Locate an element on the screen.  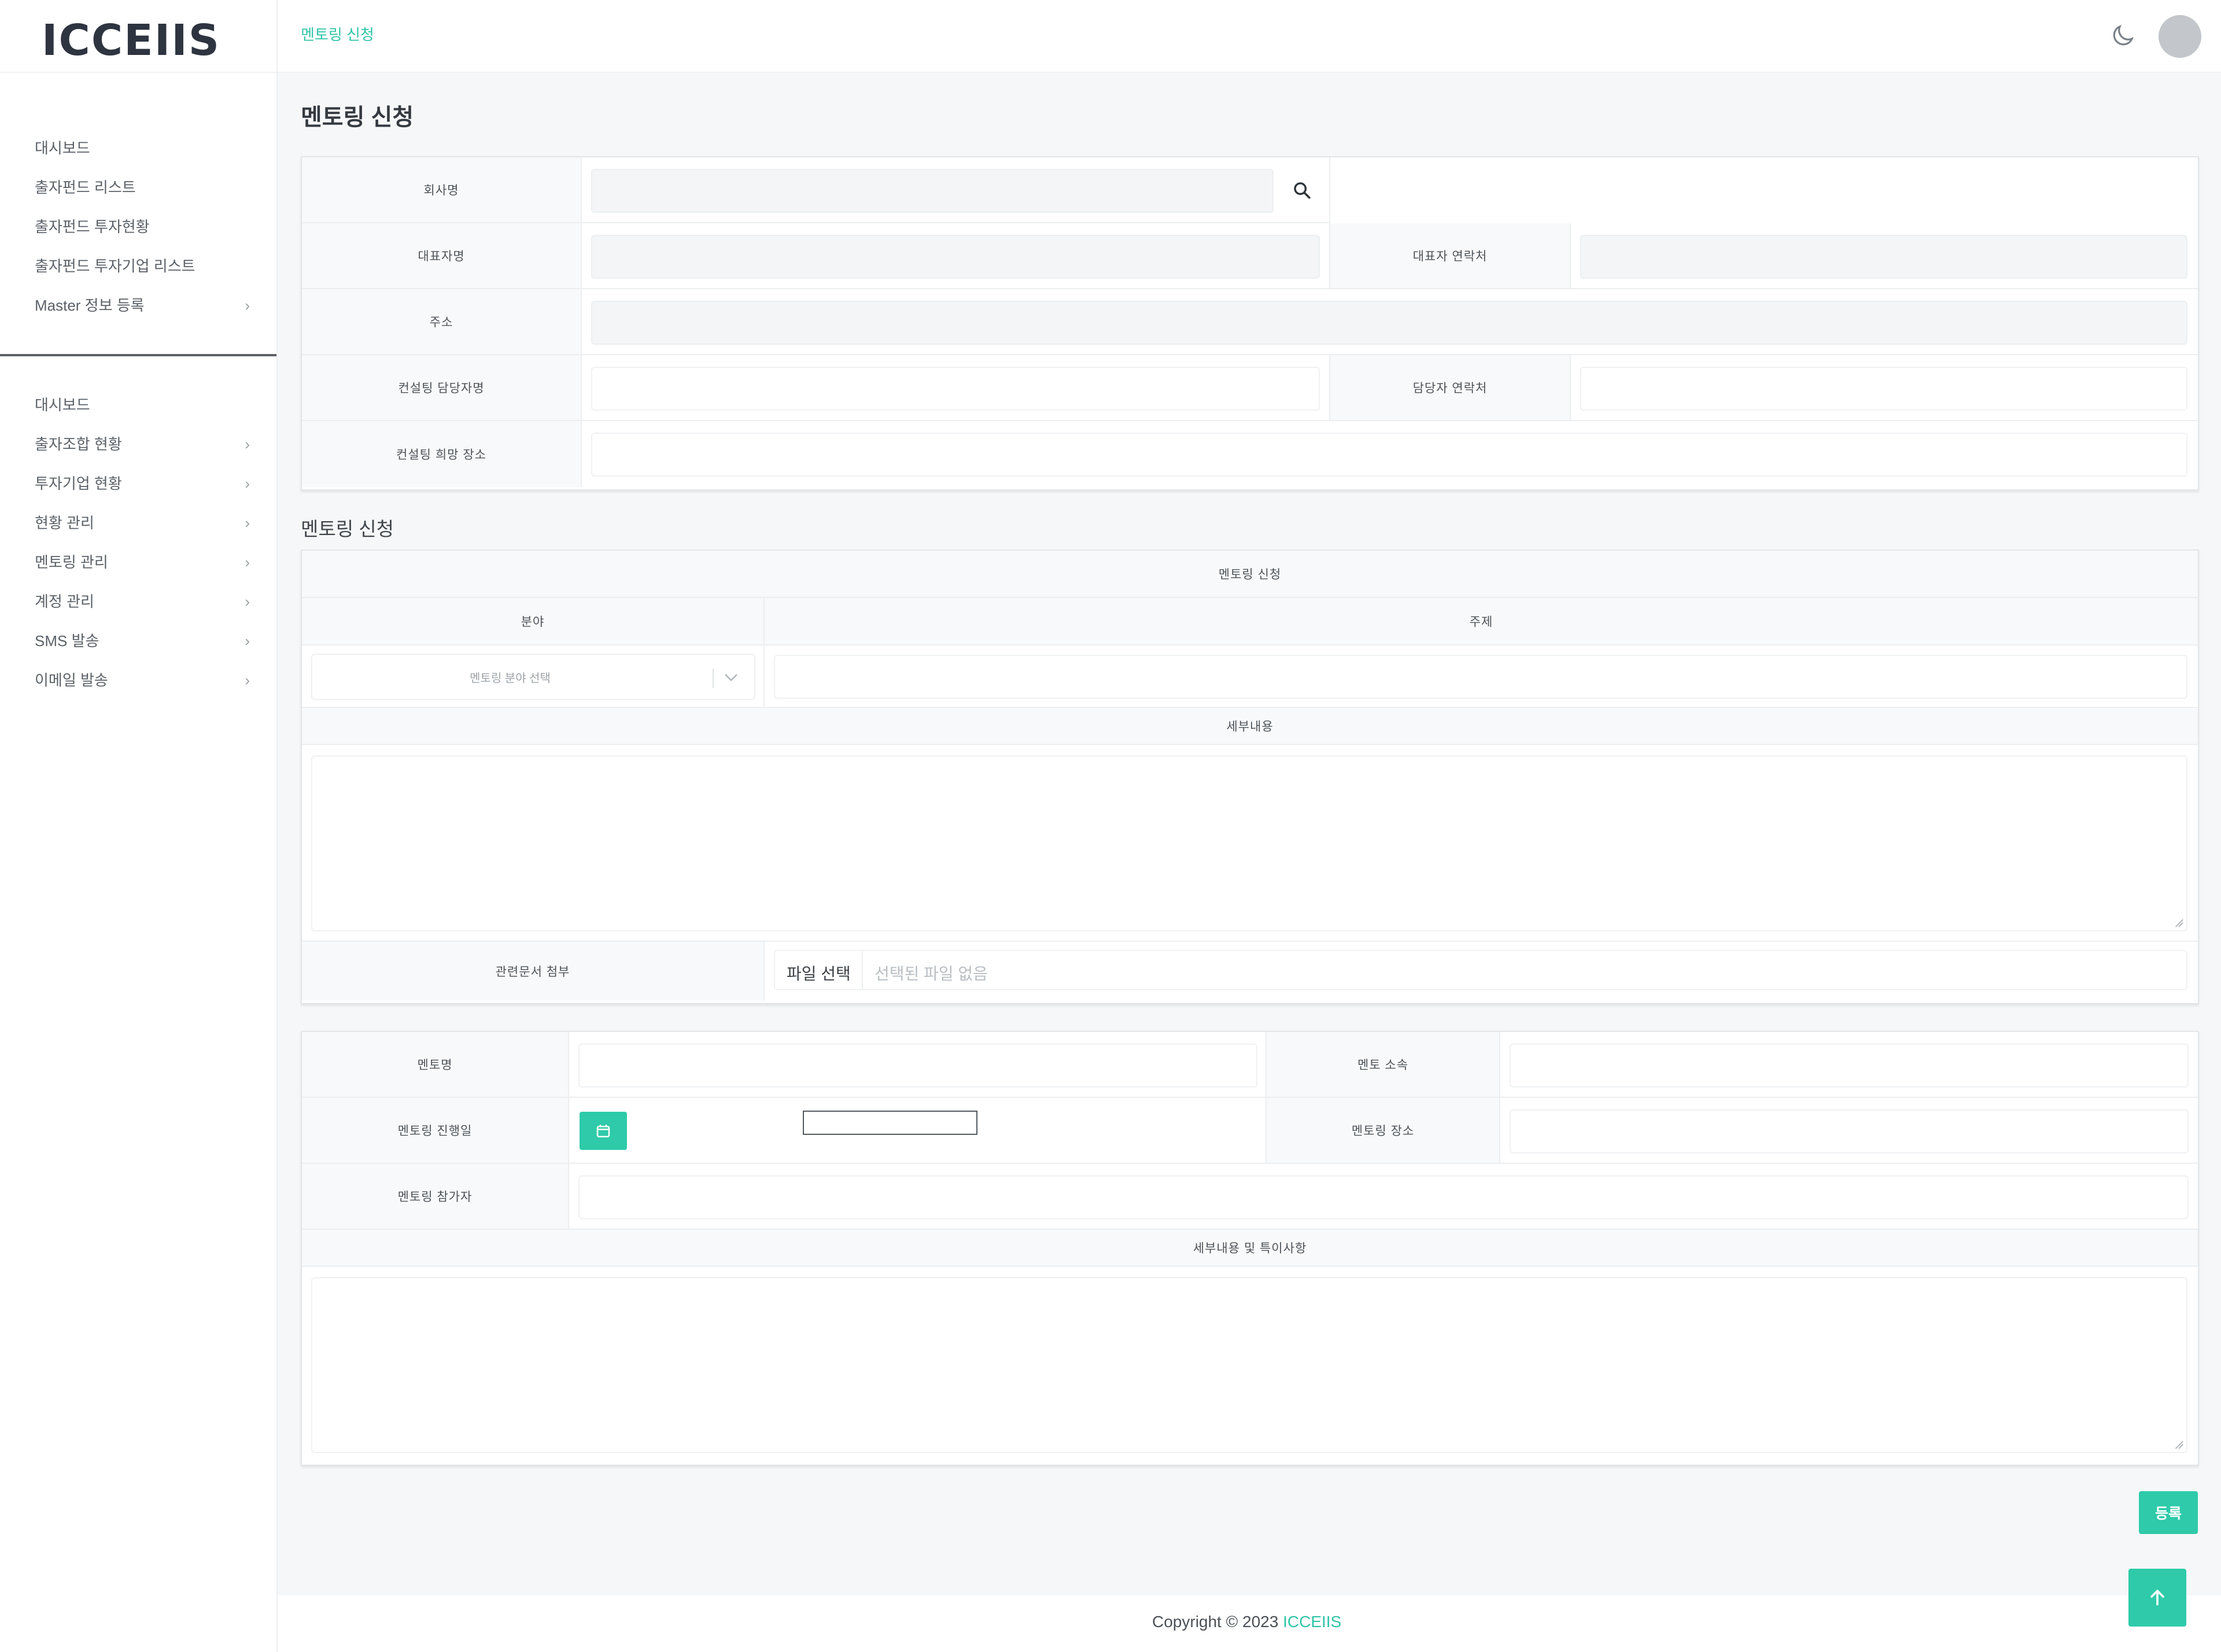
application-header: 멘토링 신청 is located at coordinates (1250, 575).